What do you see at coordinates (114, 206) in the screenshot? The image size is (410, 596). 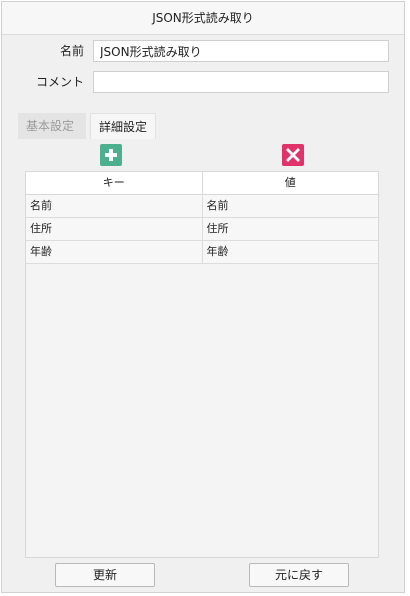 I see `key-cell: 名前` at bounding box center [114, 206].